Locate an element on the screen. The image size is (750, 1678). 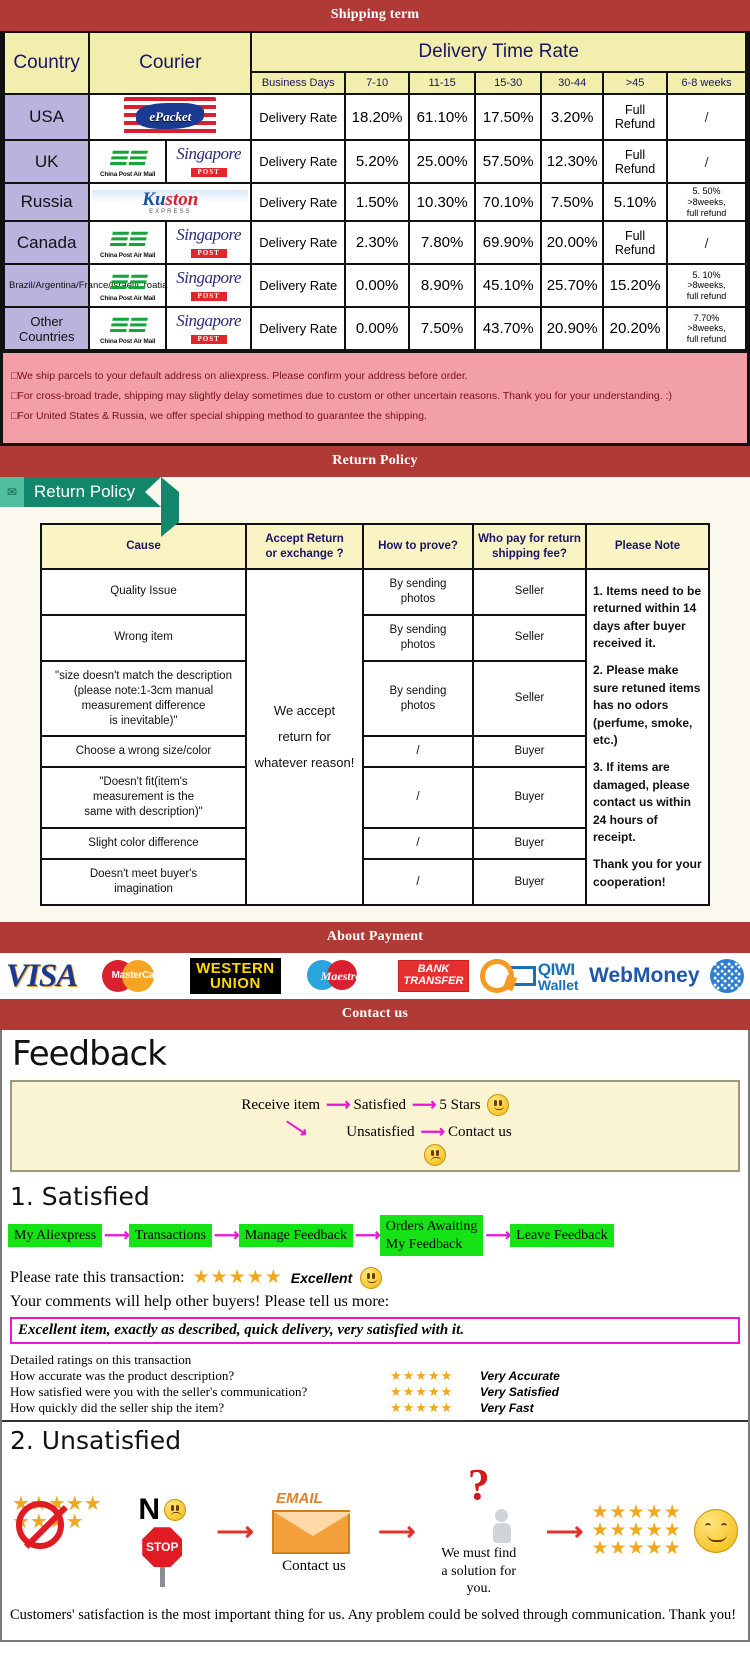
webmoney-globe-icon is located at coordinates (726, 976).